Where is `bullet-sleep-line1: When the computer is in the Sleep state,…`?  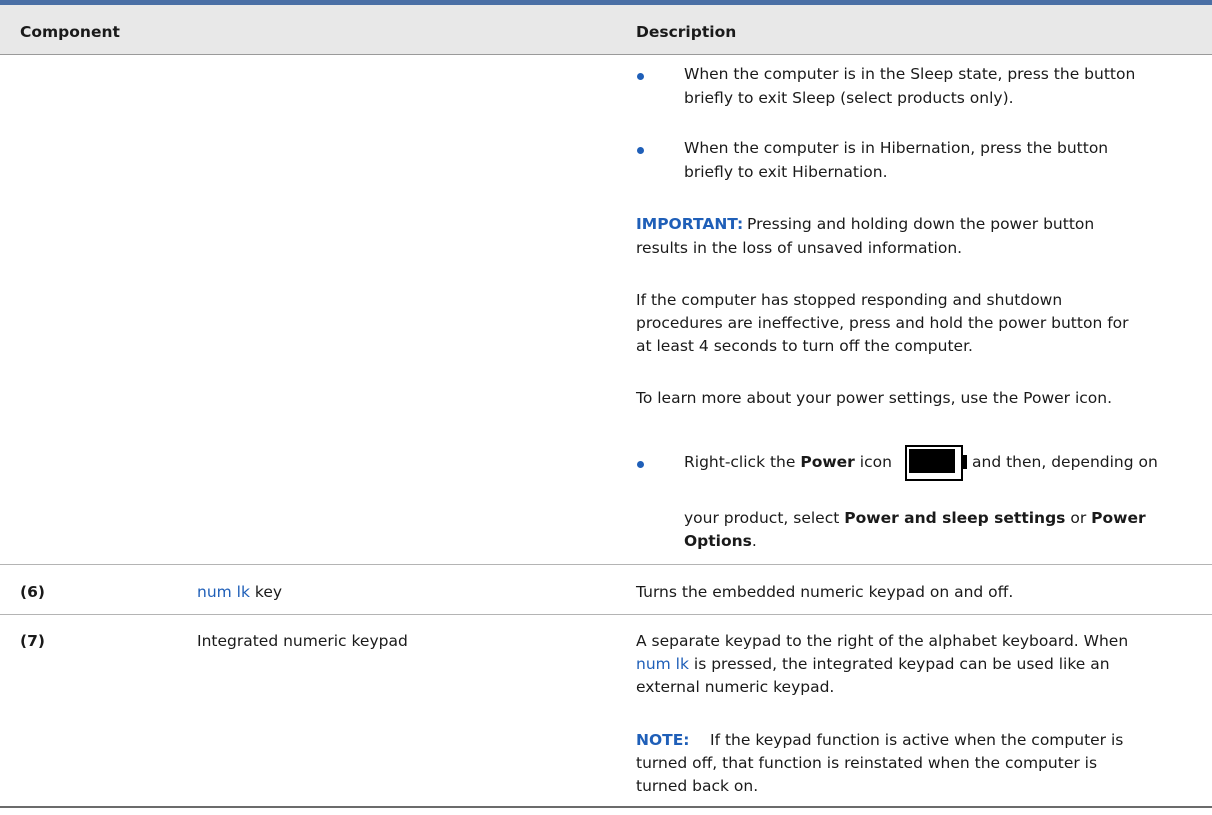
bullet-sleep-line1: When the computer is in the Sleep state,… is located at coordinates (910, 74).